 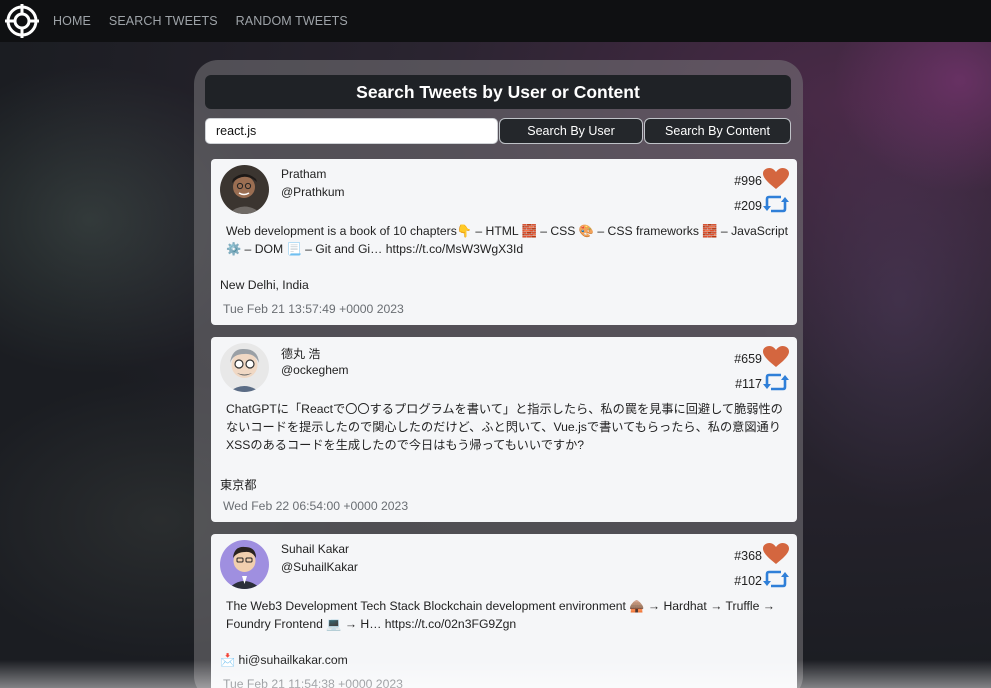 What do you see at coordinates (284, 660) in the screenshot?
I see `tweet-location: 📩 hi@suhailkakar.com` at bounding box center [284, 660].